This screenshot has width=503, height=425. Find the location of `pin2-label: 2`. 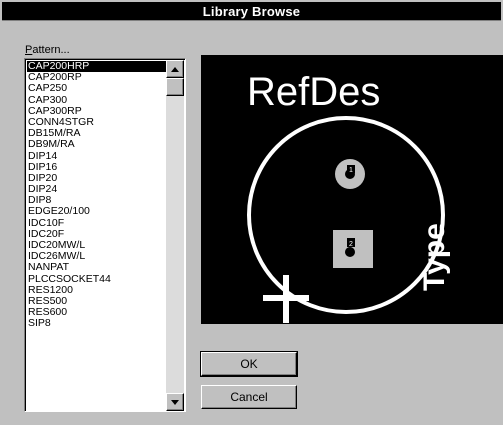

pin2-label: 2 is located at coordinates (351, 244).